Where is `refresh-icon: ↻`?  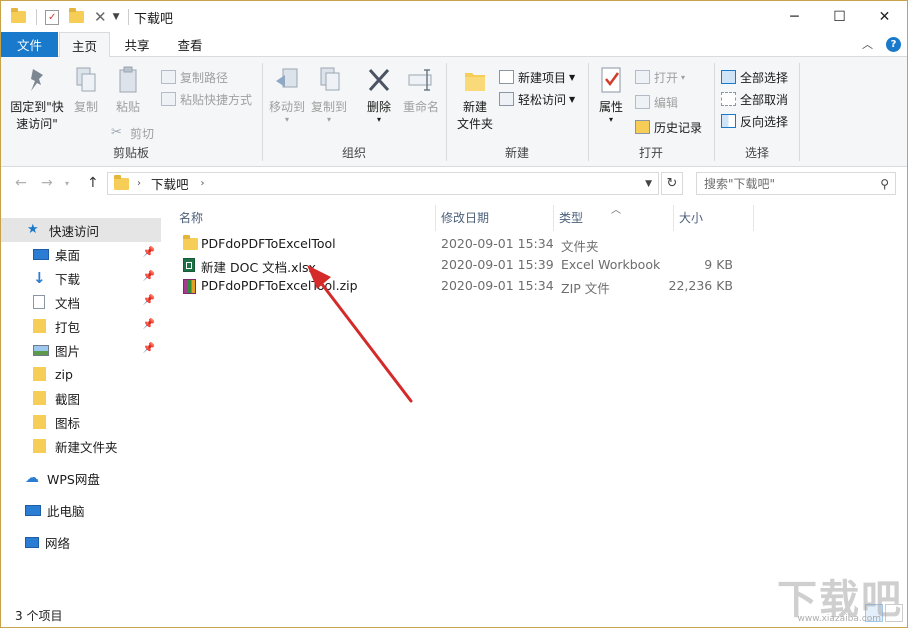 refresh-icon: ↻ is located at coordinates (672, 183).